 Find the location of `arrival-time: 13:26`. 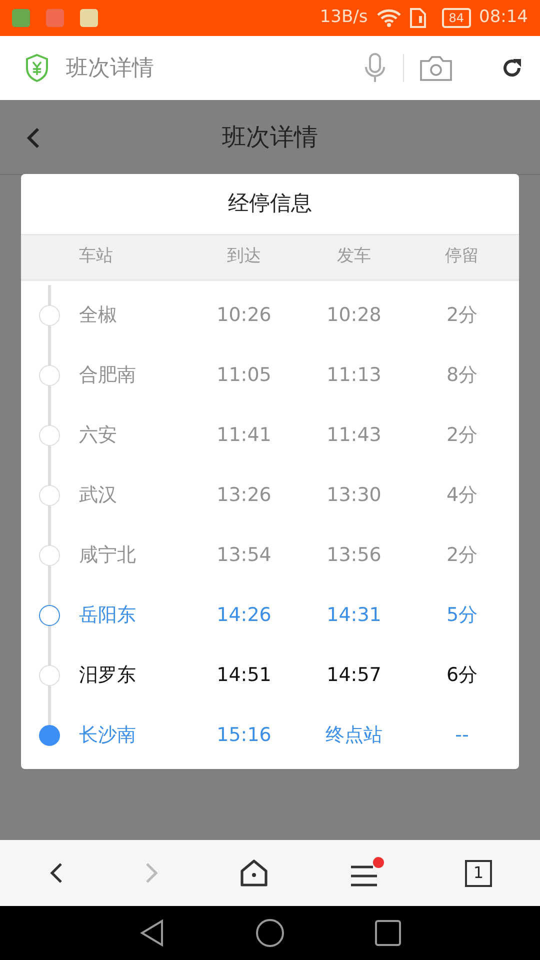

arrival-time: 13:26 is located at coordinates (244, 495).